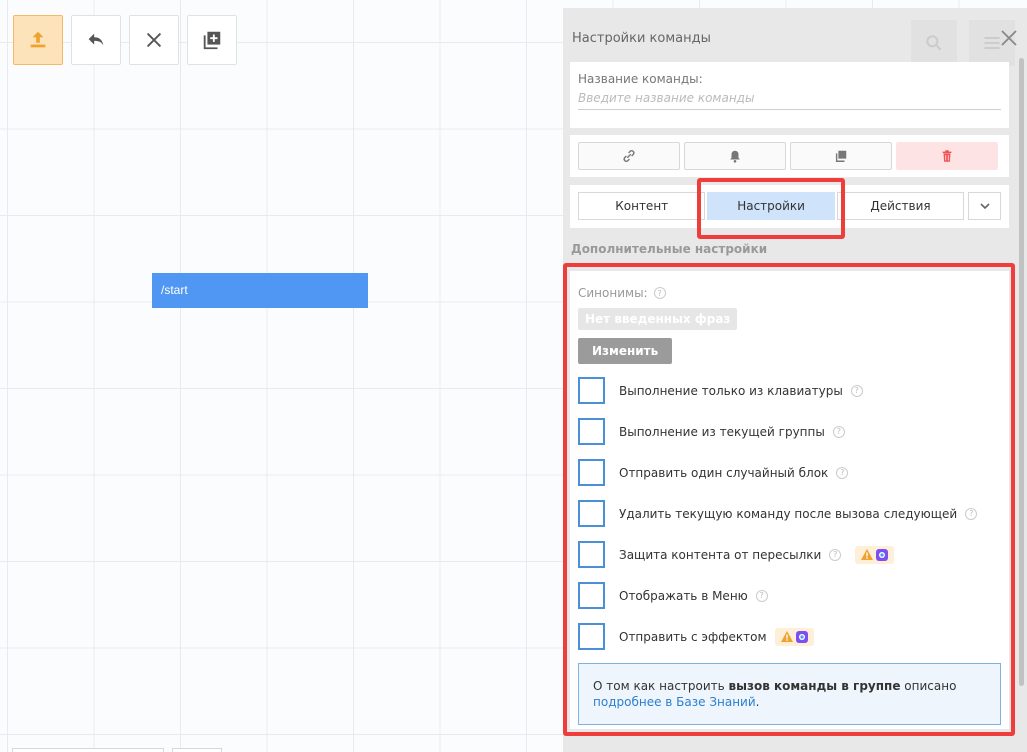 The image size is (1027, 752). I want to click on section-title: Дополнительные настройки, so click(669, 249).